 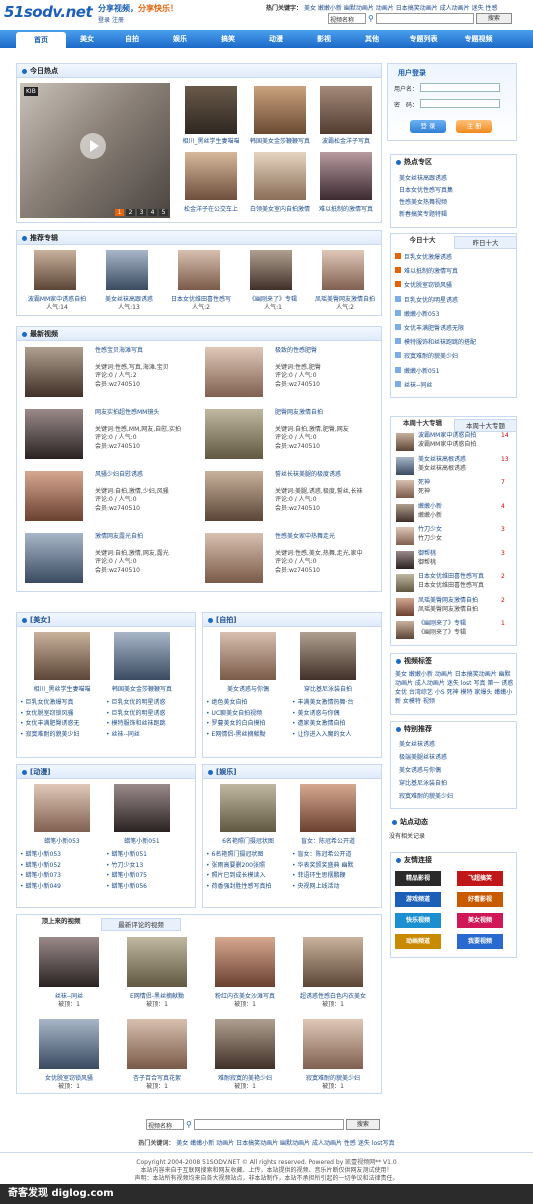 I want to click on album-title: 《幽刚来了》专辑, so click(x=442, y=623).